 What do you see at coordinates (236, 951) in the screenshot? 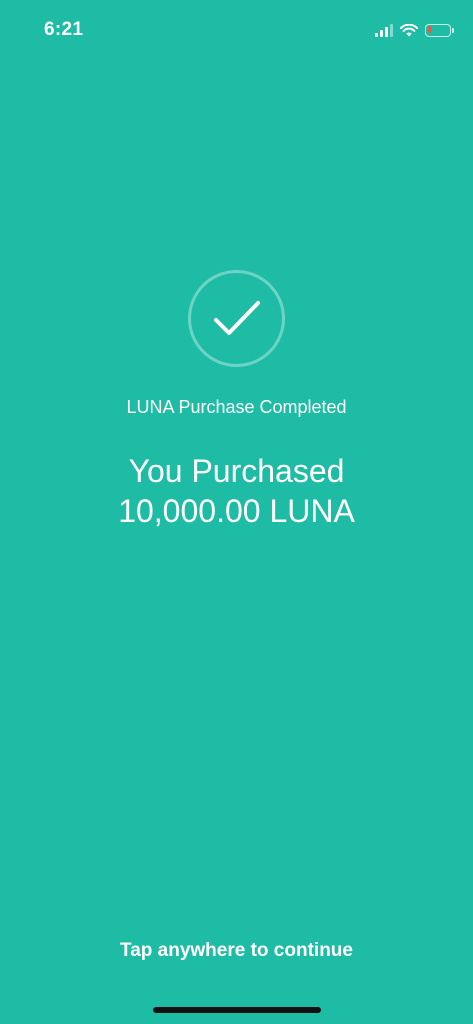
I see `tap-to-continue-text: Tap anywhere to continue` at bounding box center [236, 951].